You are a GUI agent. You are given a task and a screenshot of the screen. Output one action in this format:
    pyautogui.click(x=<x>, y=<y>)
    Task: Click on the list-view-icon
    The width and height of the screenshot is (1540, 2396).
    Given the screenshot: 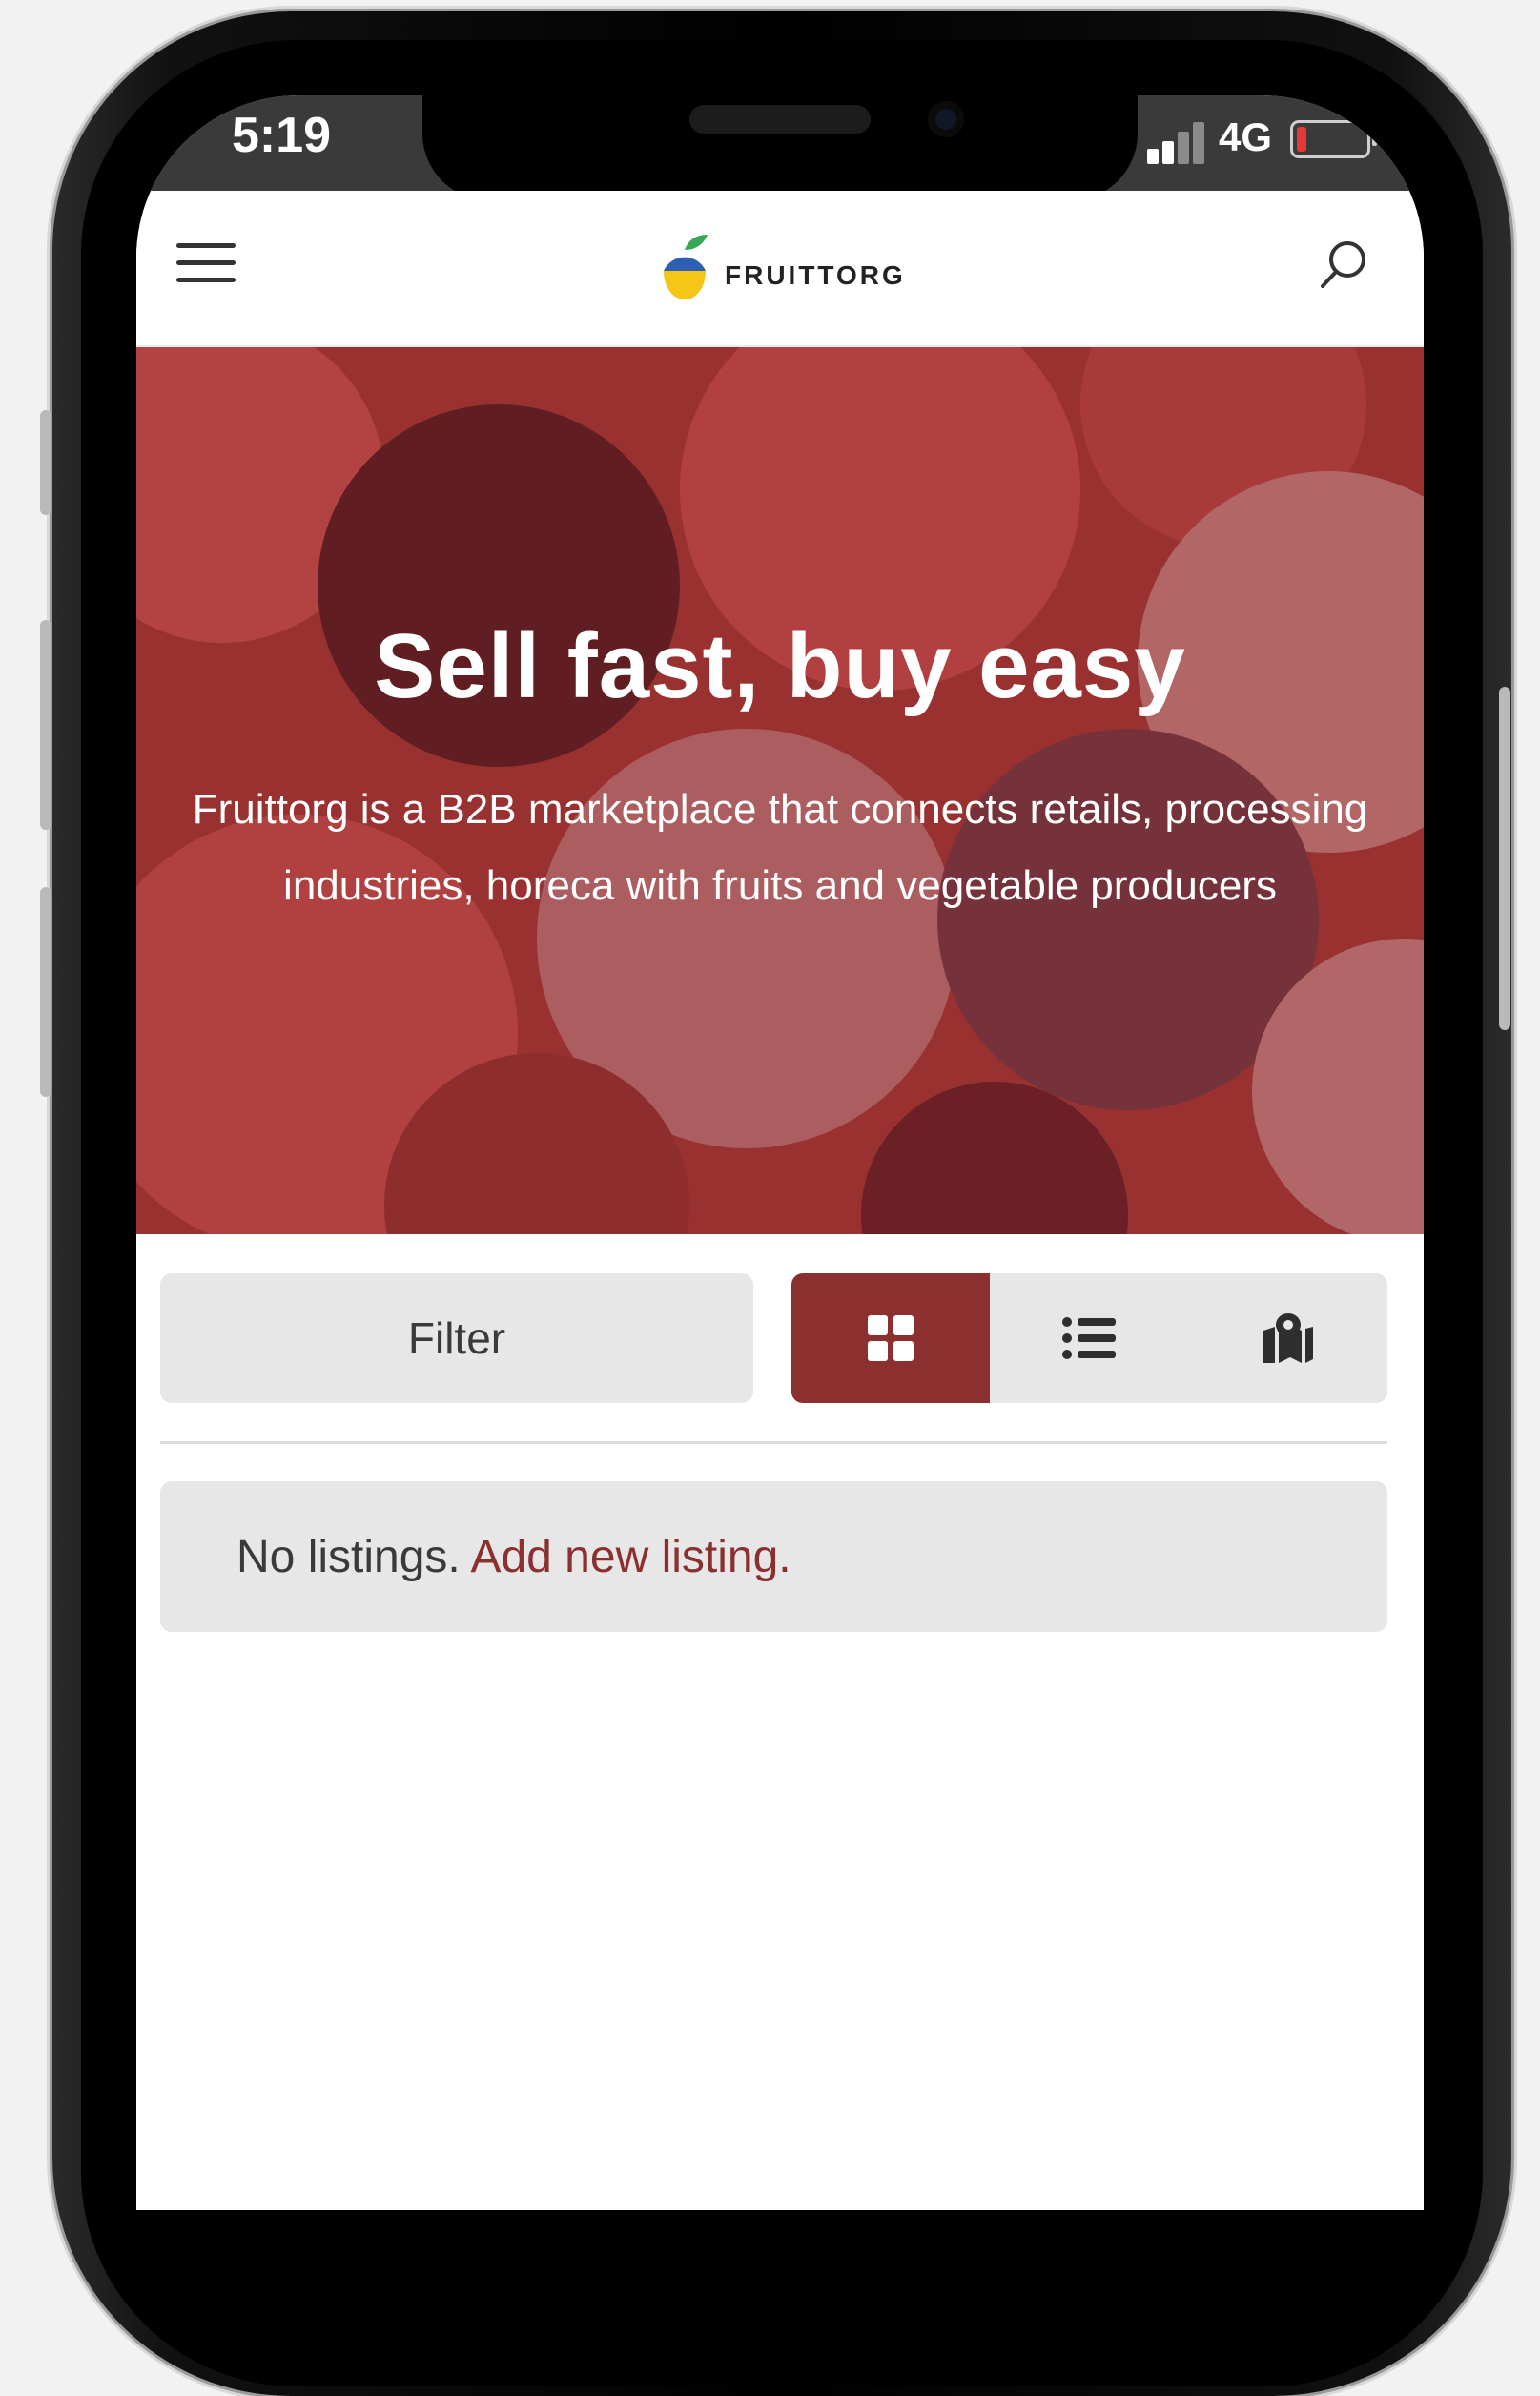 What is the action you would take?
    pyautogui.click(x=1089, y=1338)
    